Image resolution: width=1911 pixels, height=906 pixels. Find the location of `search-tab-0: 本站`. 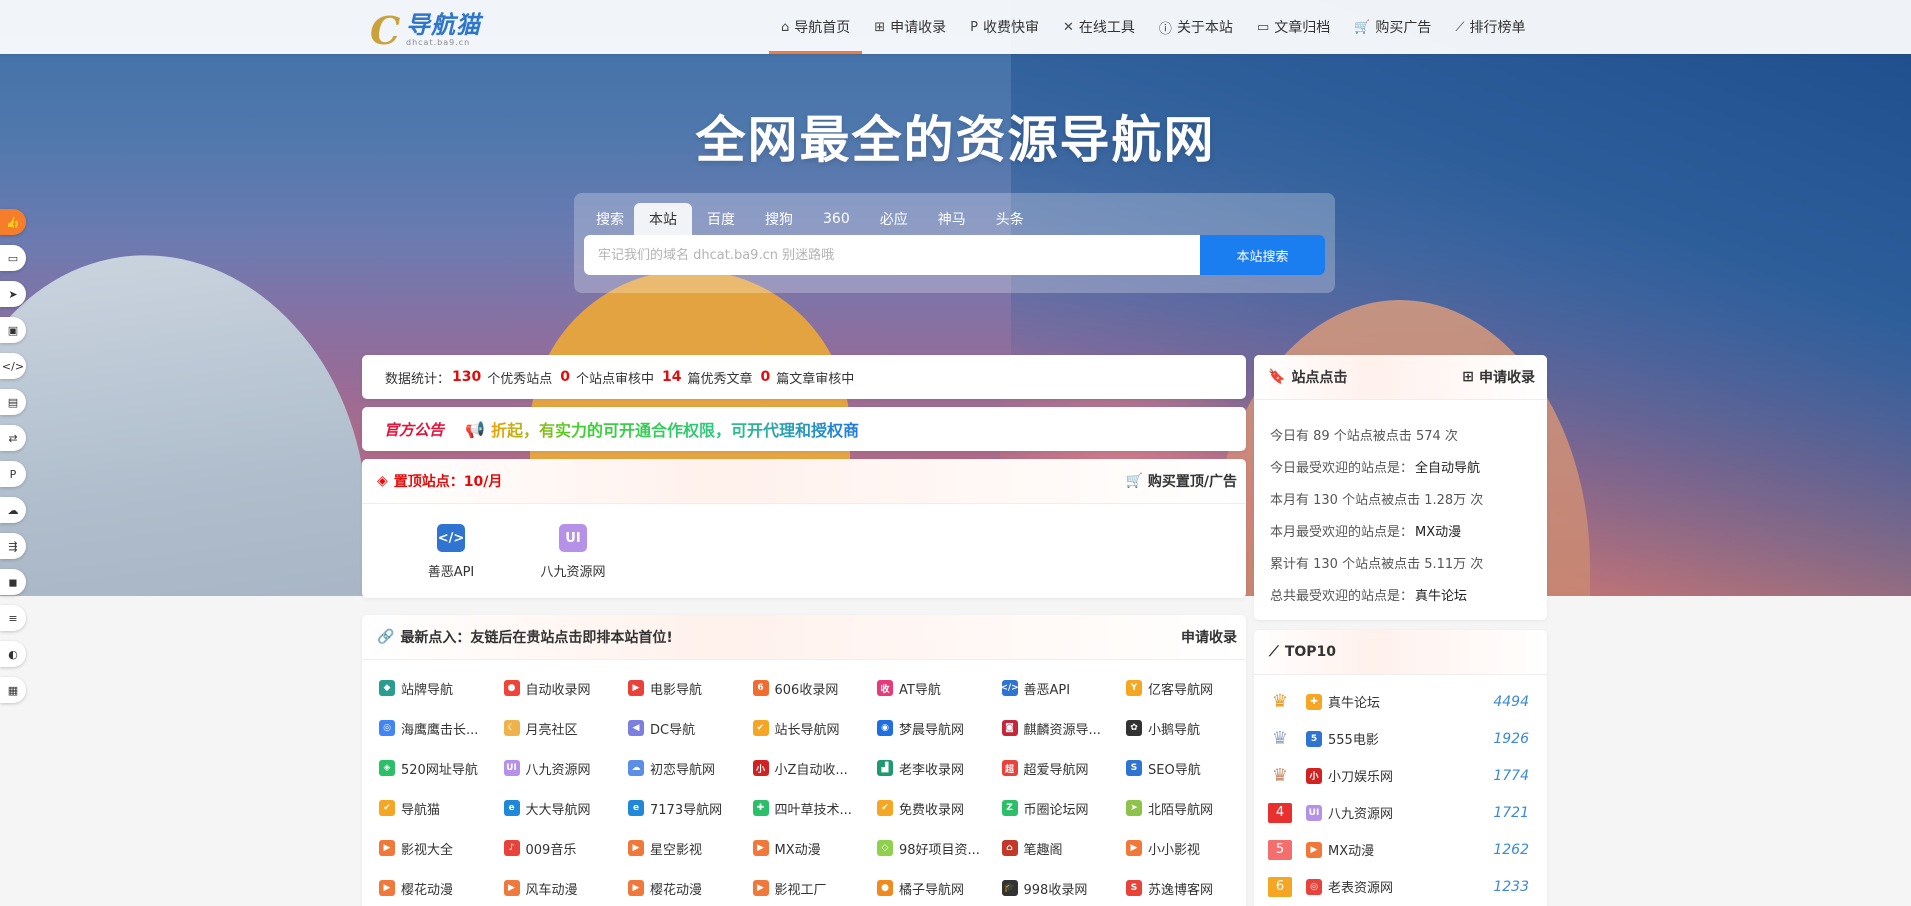

search-tab-0: 本站 is located at coordinates (663, 219).